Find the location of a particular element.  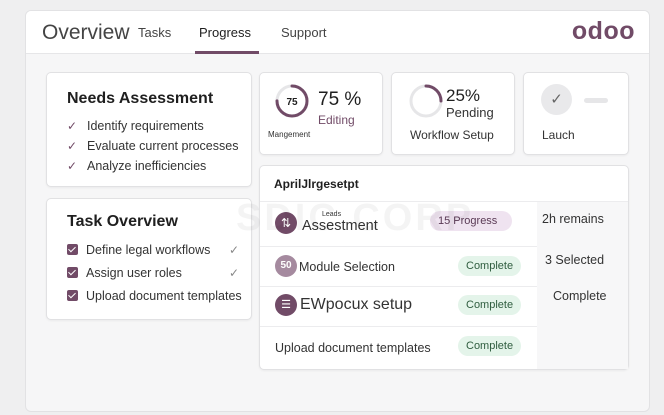

row-side-text: 2h remains is located at coordinates (573, 219).